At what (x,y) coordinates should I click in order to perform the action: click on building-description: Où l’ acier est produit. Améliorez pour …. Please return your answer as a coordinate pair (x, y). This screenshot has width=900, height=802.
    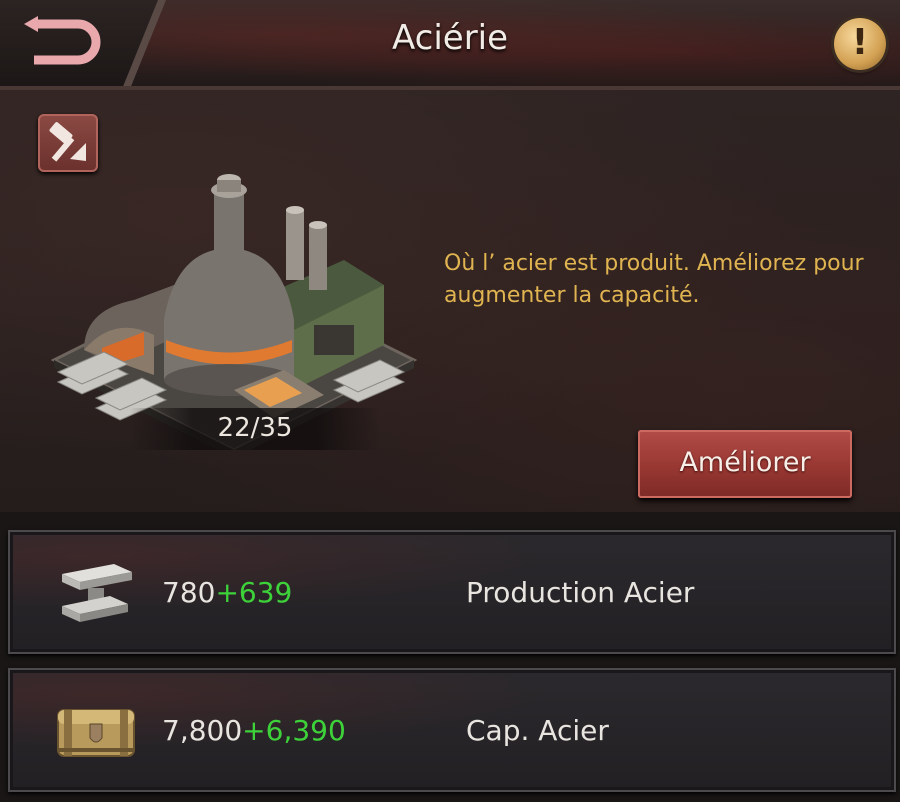
    Looking at the image, I should click on (654, 279).